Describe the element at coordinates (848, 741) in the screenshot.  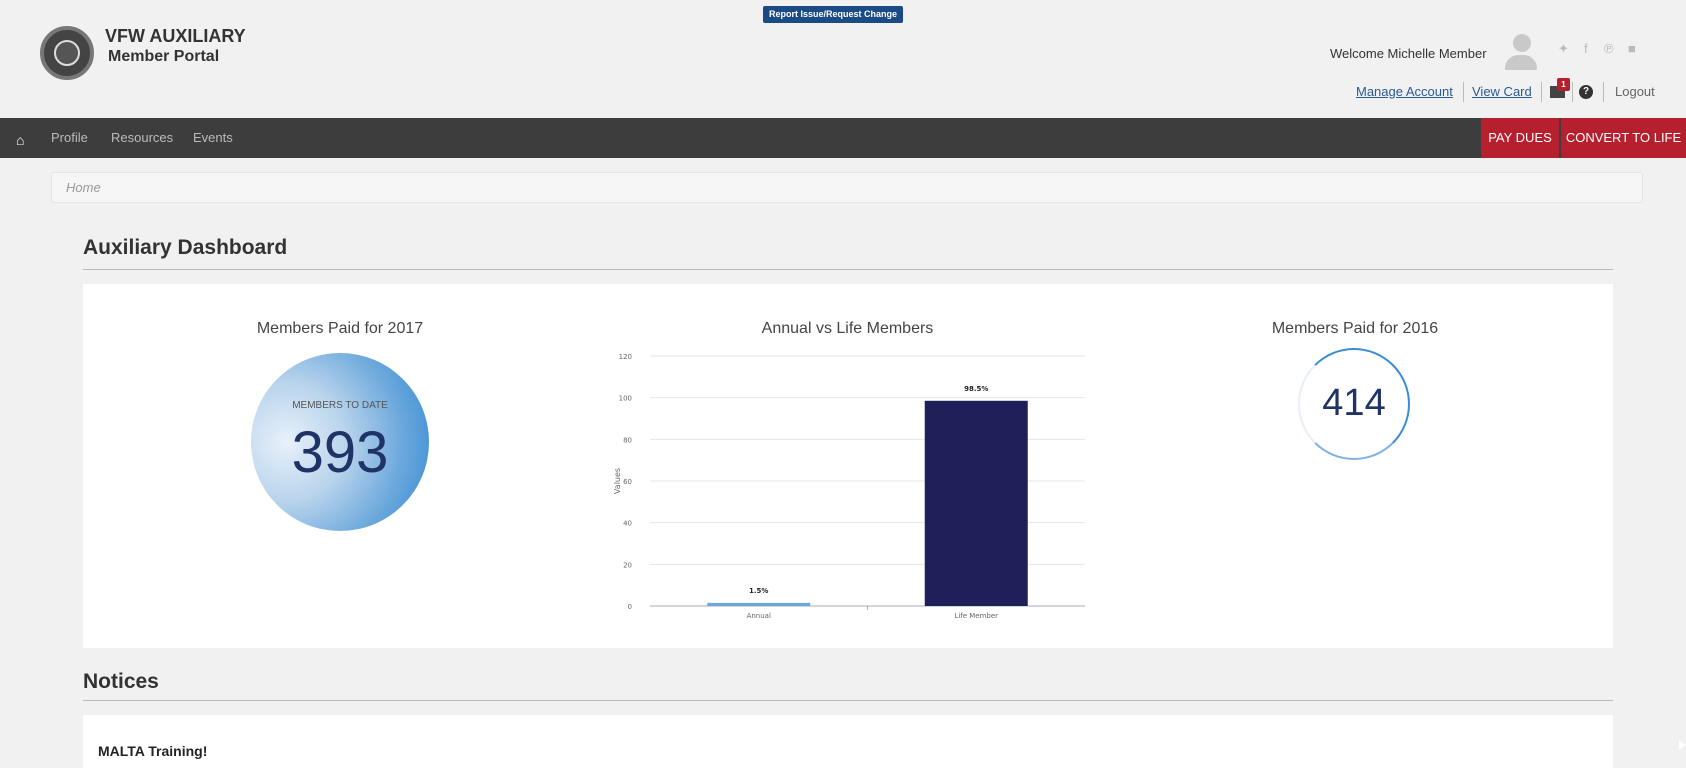
I see `notices-panel` at that location.